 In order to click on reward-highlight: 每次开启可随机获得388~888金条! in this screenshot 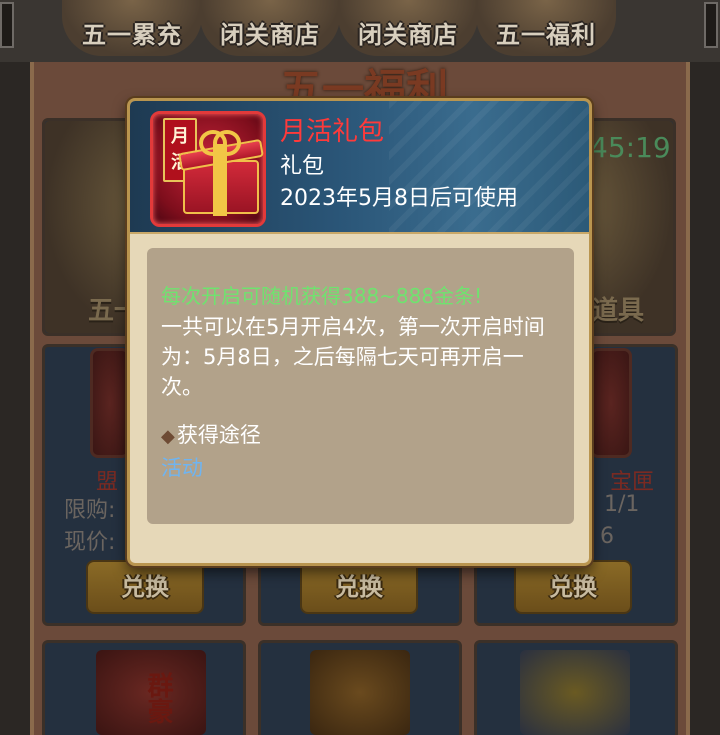, I will do `click(322, 296)`.